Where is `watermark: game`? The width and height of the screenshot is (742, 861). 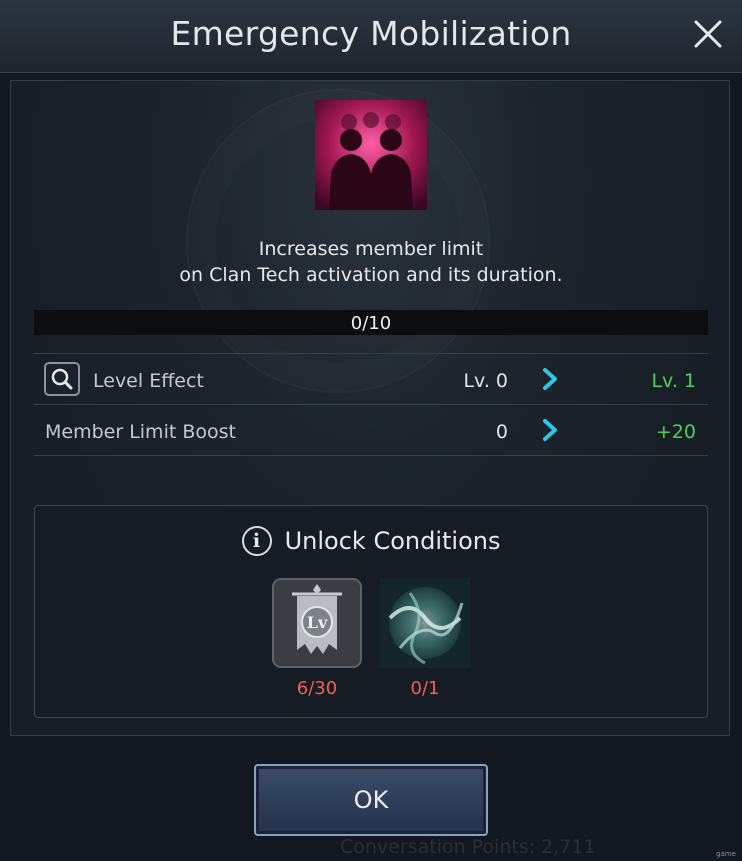 watermark: game is located at coordinates (726, 854).